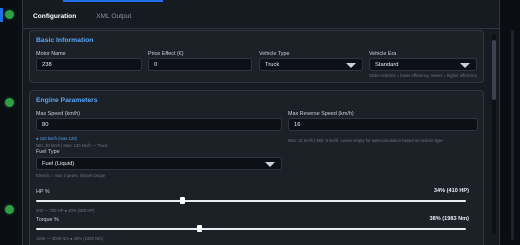 Image resolution: width=520 pixels, height=245 pixels. Describe the element at coordinates (510, 122) in the screenshot. I see `right-rail` at that location.